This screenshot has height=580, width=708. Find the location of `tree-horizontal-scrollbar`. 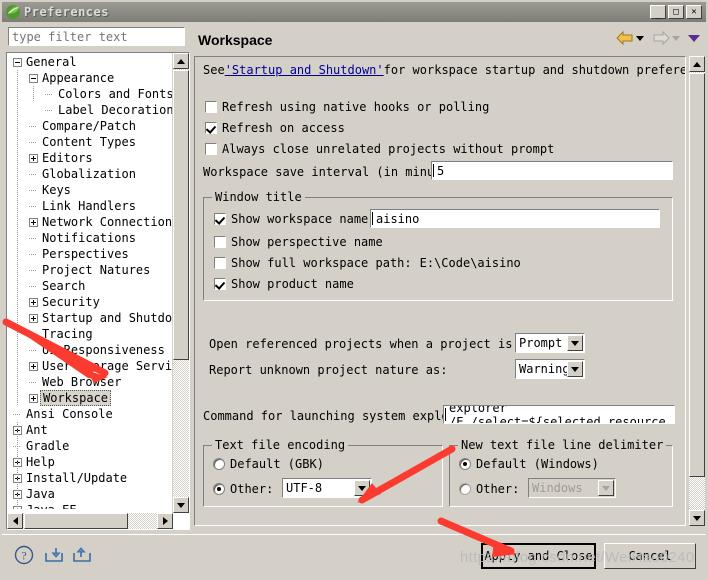

tree-horizontal-scrollbar is located at coordinates (90, 521).